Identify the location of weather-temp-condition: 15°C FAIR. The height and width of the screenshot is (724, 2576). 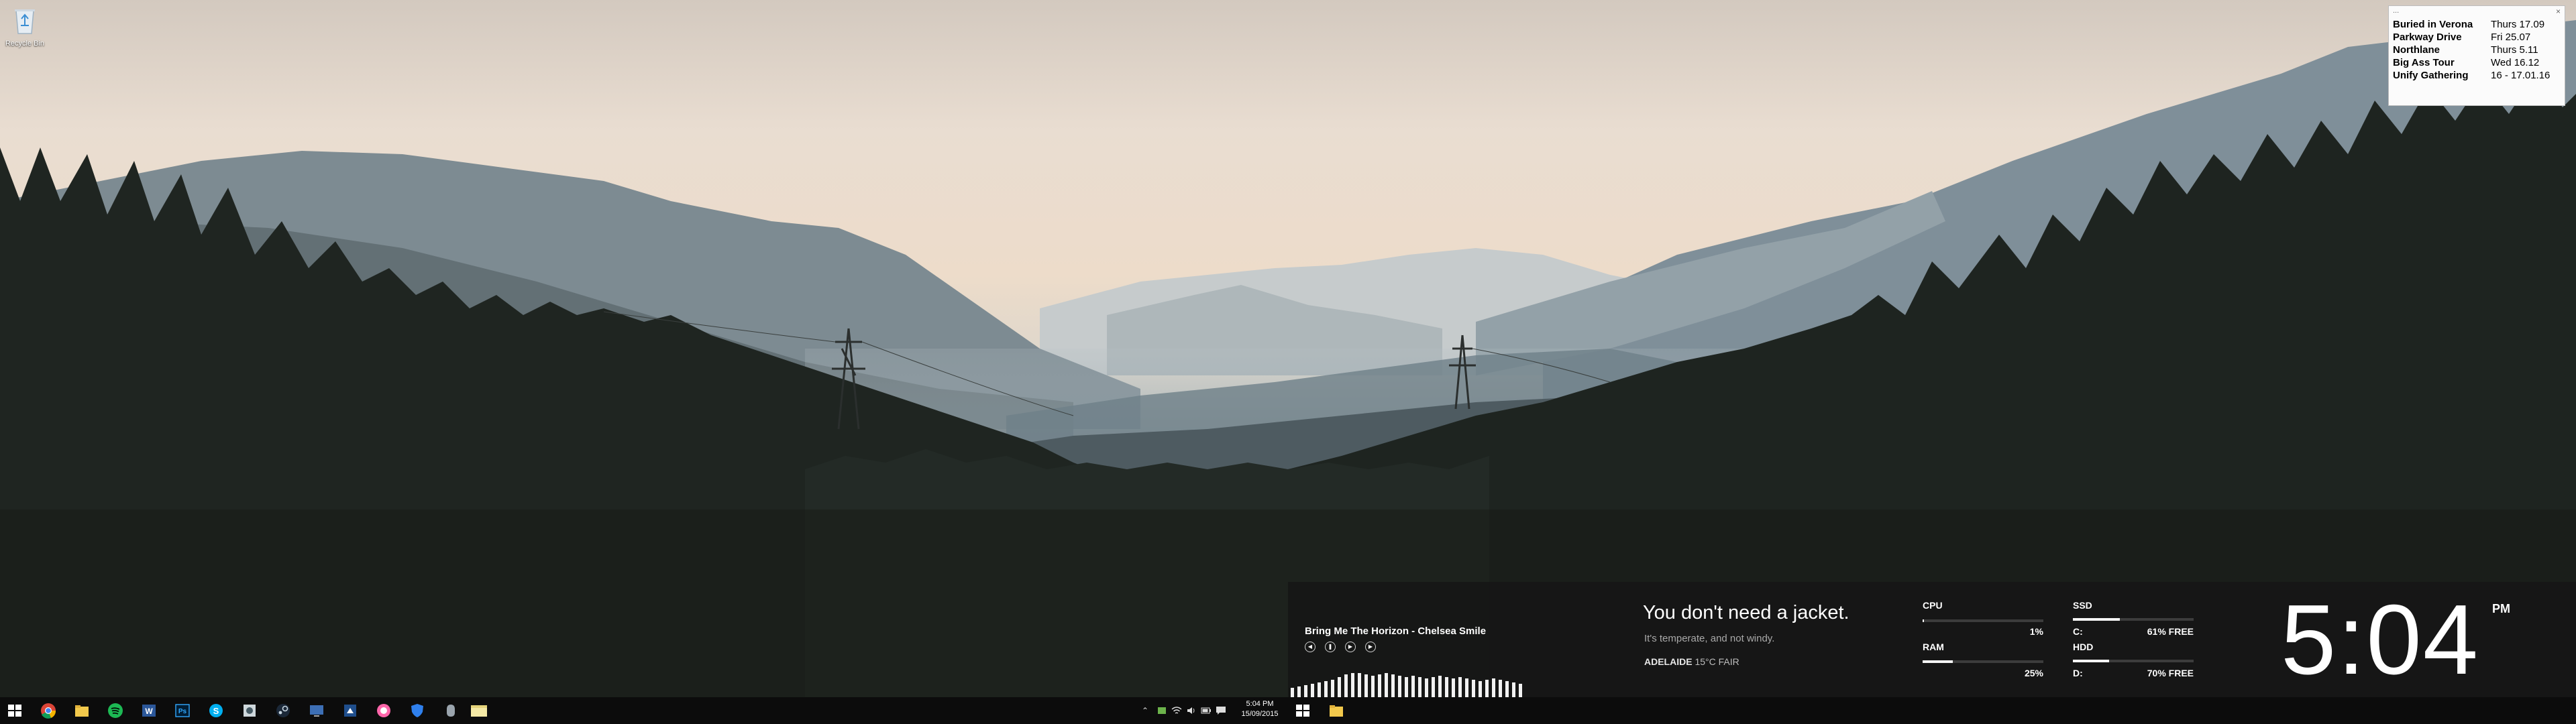
(1717, 661).